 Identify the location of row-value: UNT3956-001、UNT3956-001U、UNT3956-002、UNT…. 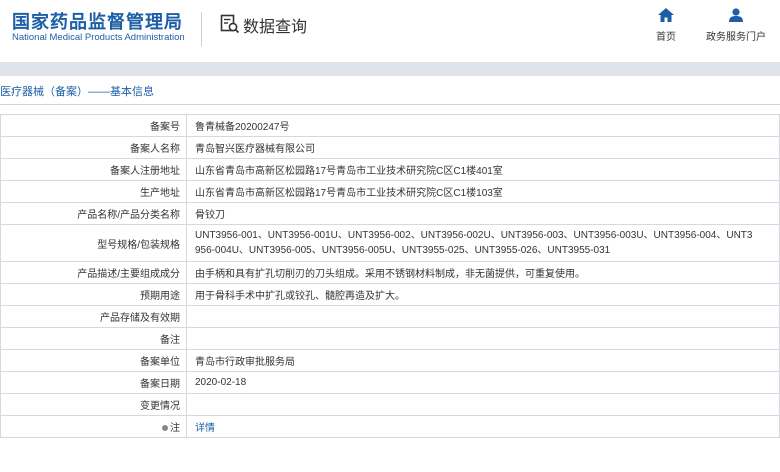
(483, 243).